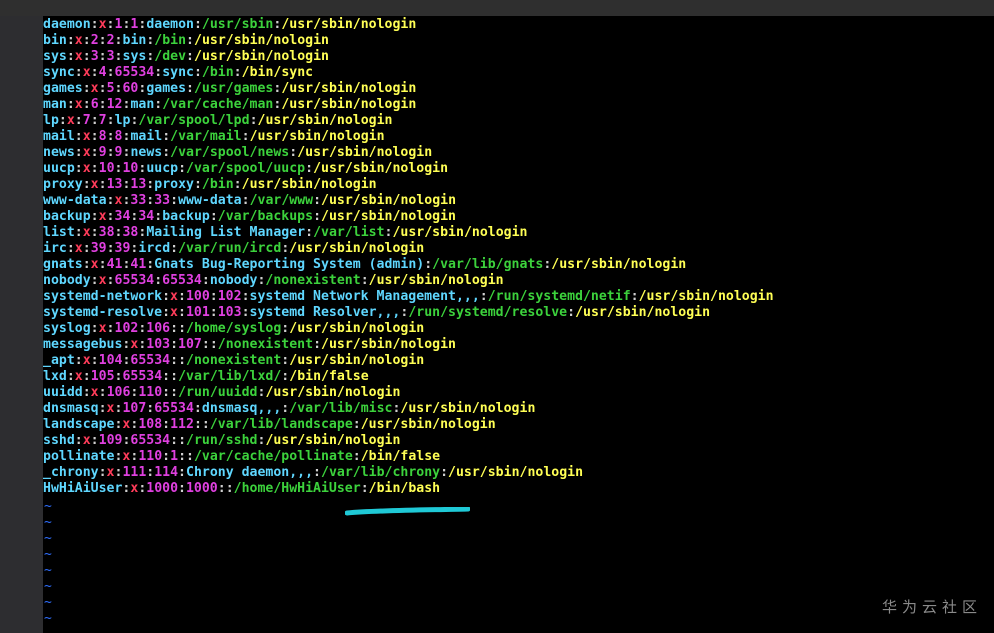  I want to click on field-gecos: sys, so click(134, 56).